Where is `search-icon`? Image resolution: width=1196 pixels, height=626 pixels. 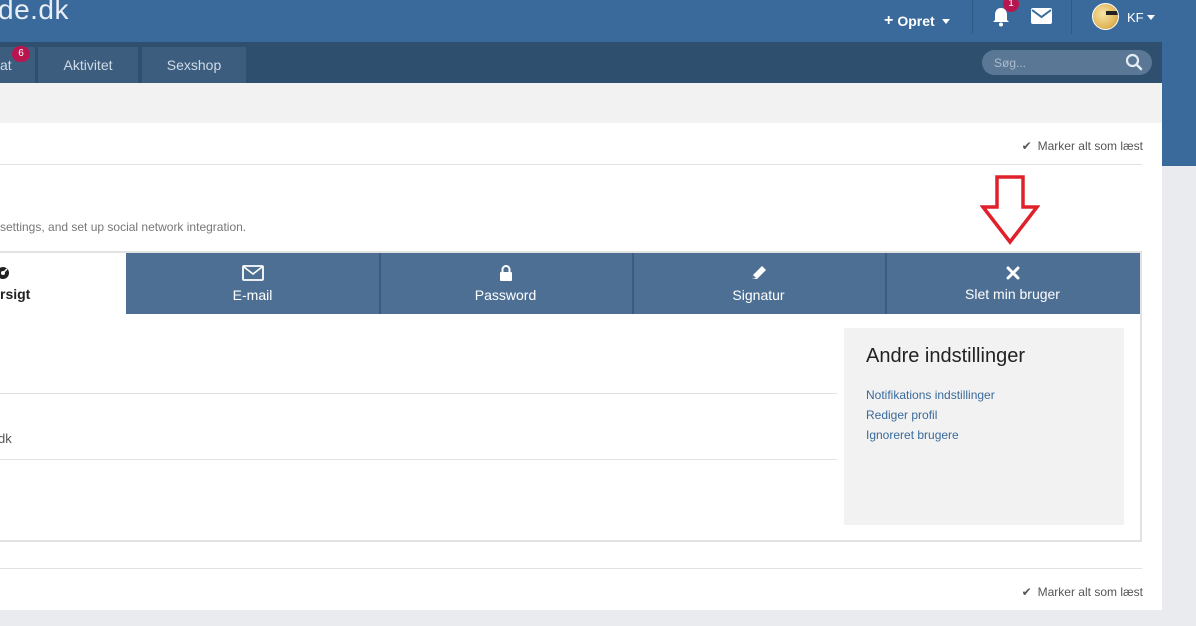 search-icon is located at coordinates (1134, 62).